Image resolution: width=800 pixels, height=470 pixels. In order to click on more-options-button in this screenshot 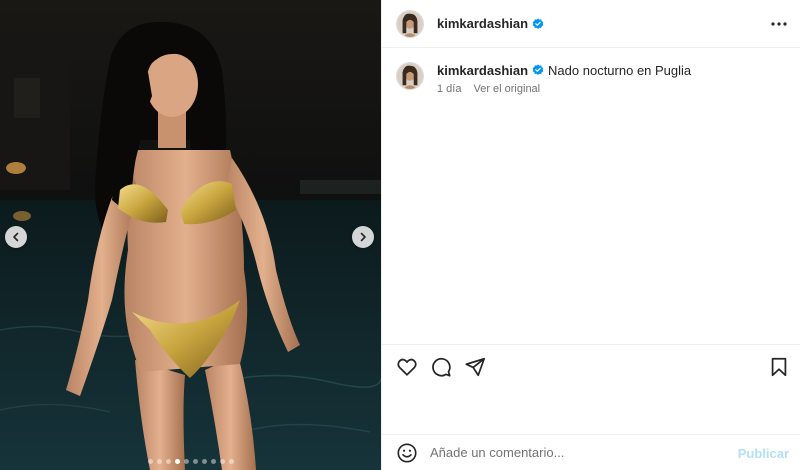, I will do `click(779, 24)`.